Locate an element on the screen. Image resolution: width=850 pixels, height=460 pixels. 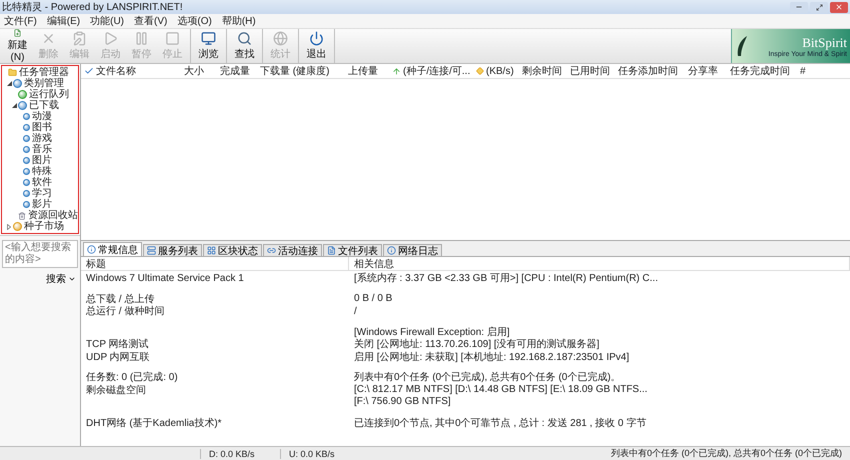
info-label: 任务数: 0 (已完成: 0) is located at coordinates (132, 377).